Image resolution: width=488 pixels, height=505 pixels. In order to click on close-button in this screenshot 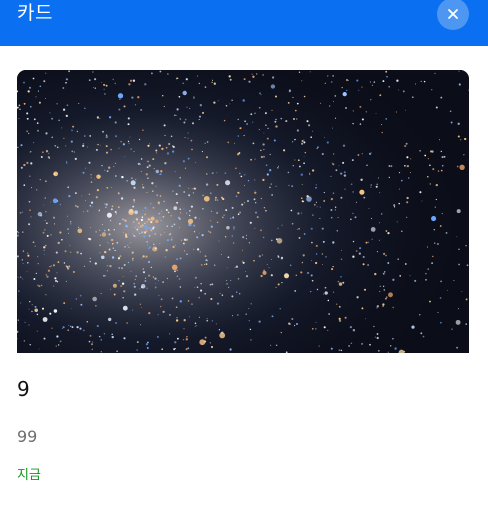, I will do `click(453, 15)`.